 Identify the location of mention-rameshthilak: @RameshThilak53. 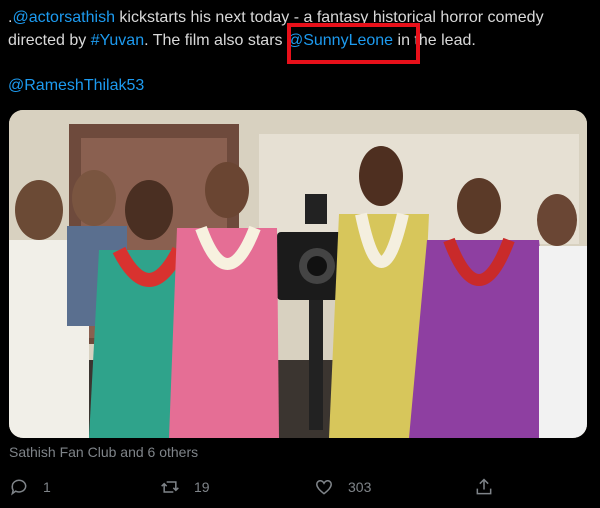
(76, 85).